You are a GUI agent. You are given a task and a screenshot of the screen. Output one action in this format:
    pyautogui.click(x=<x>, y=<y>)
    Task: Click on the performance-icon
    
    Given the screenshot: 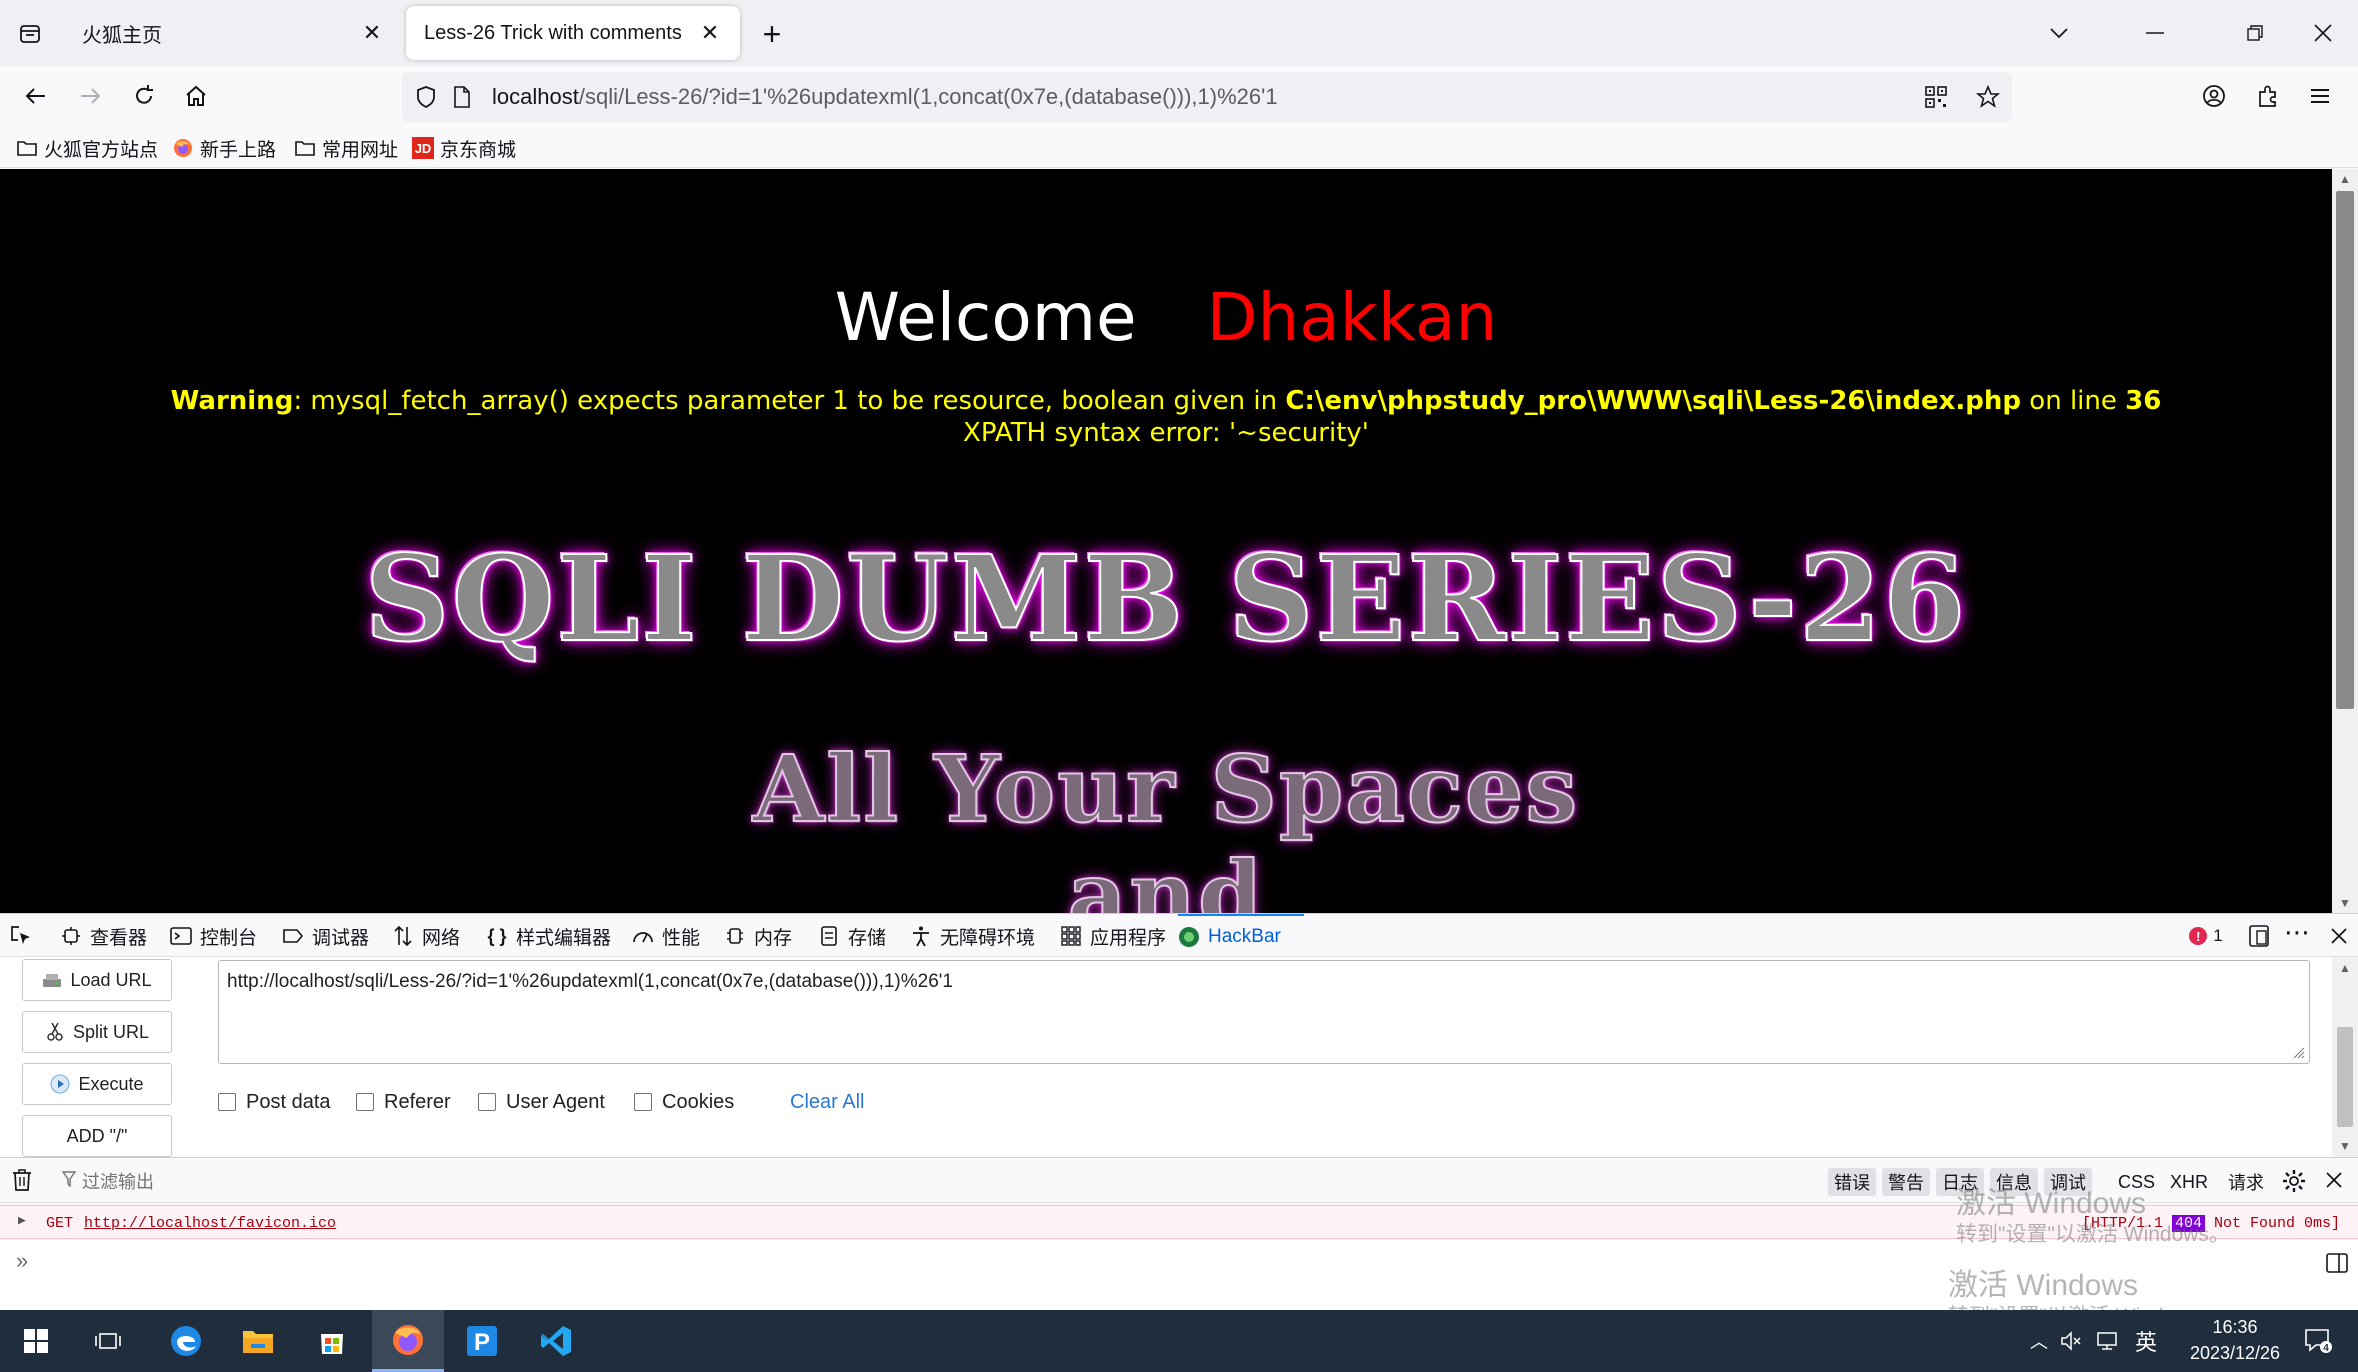 What is the action you would take?
    pyautogui.click(x=643, y=936)
    